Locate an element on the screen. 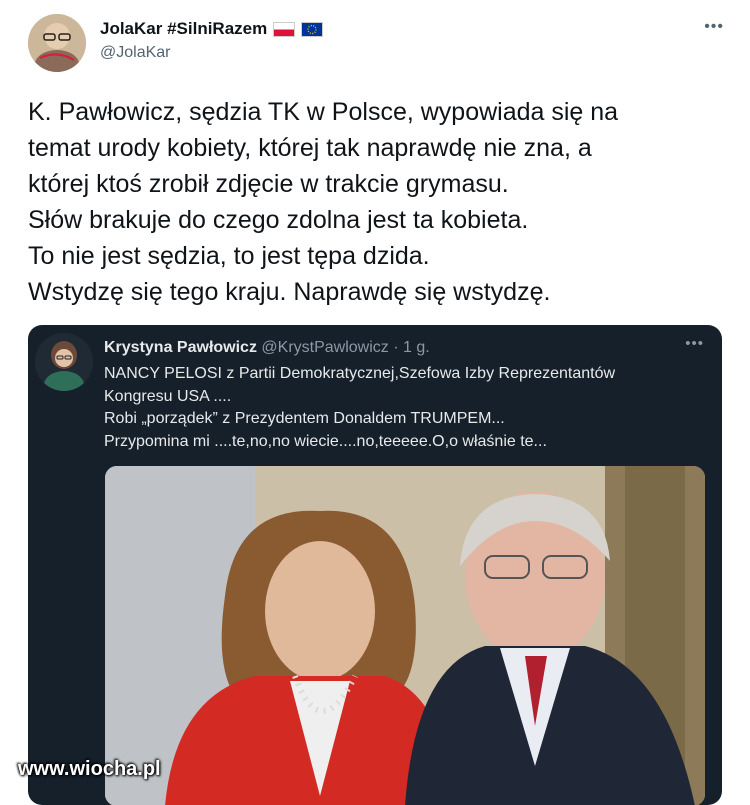 The image size is (750, 805). author-name: JolaKar #SilniRazem is located at coordinates (212, 29).